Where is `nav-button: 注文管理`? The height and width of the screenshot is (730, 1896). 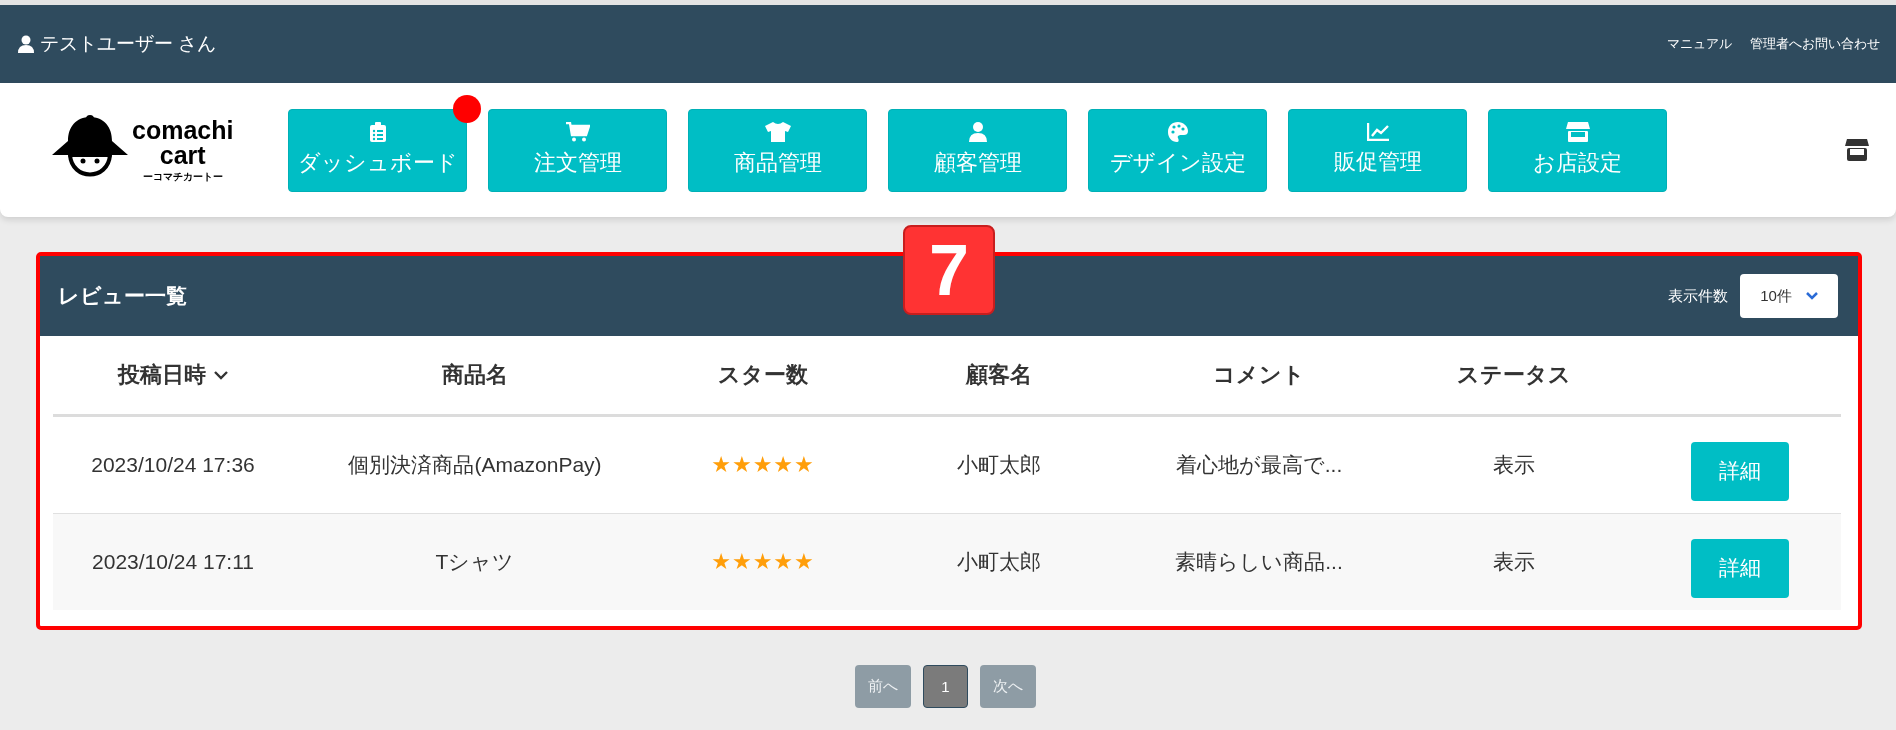
nav-button: 注文管理 is located at coordinates (577, 150).